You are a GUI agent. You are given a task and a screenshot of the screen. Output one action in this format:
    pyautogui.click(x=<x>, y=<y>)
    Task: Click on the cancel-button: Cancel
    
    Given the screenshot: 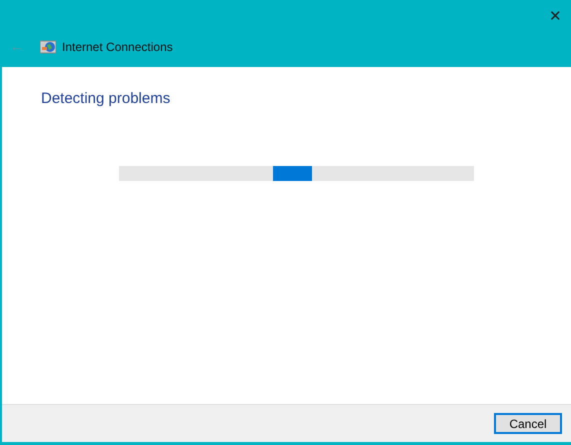 What is the action you would take?
    pyautogui.click(x=528, y=423)
    